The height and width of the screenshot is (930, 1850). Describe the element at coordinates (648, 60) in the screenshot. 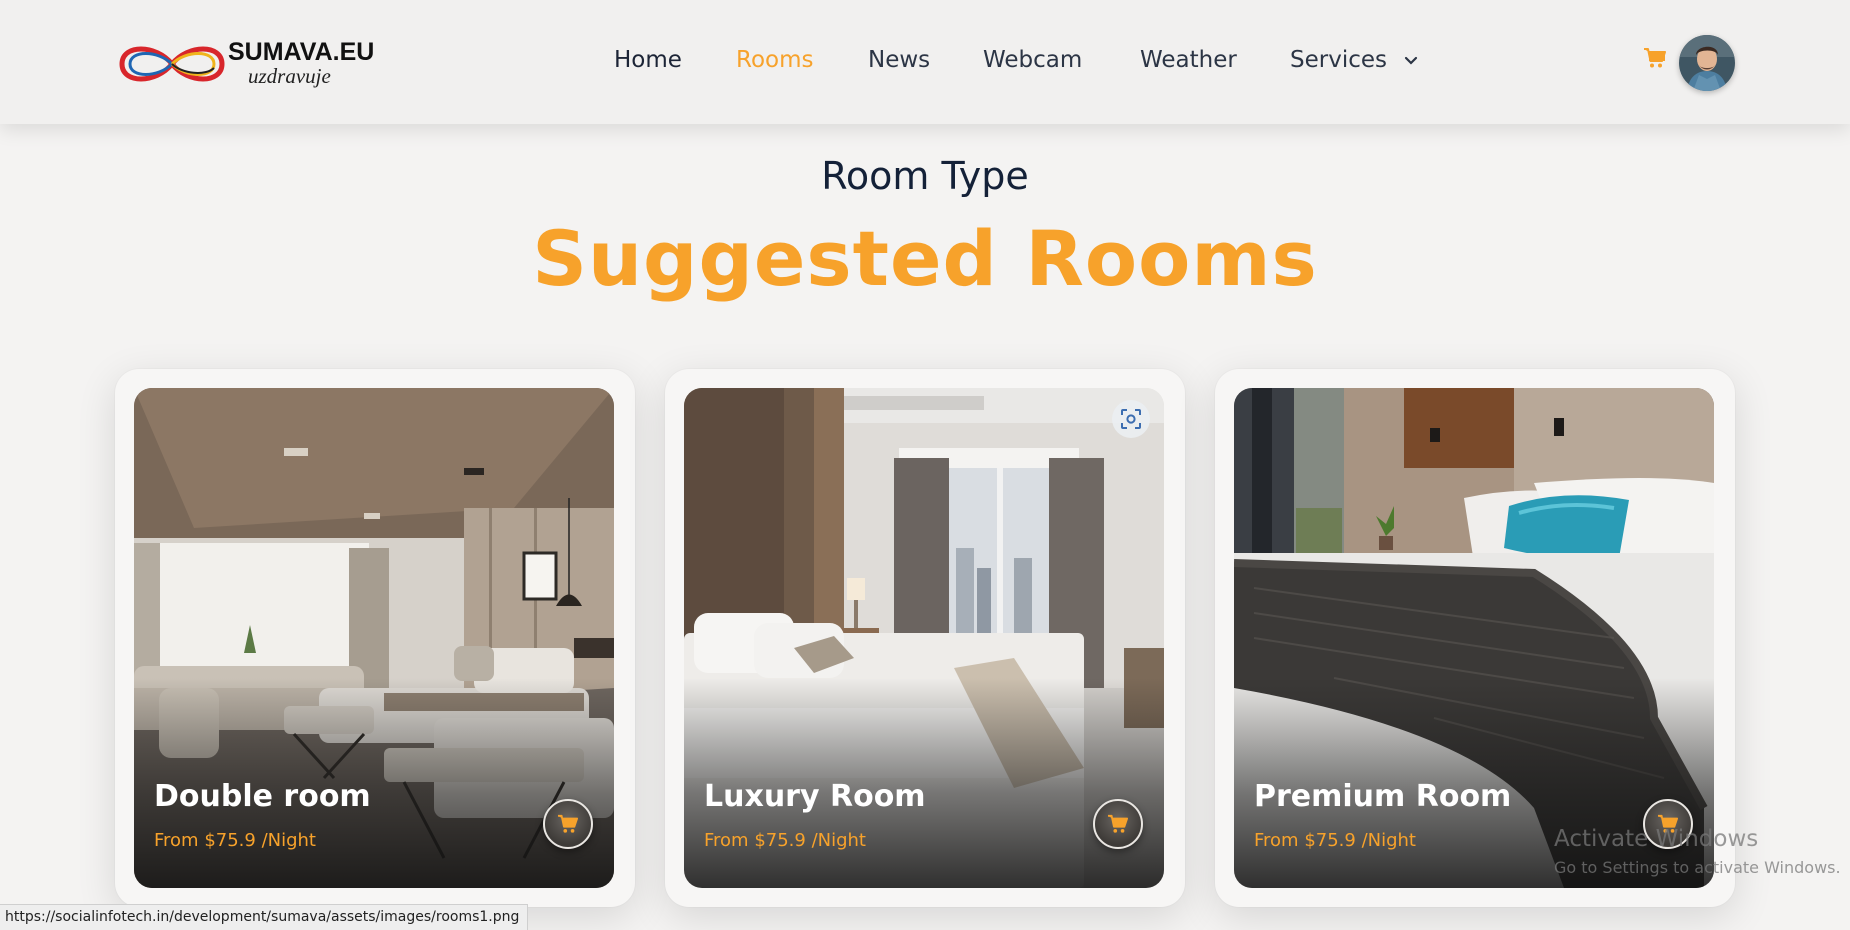

I see `nav-home: Home` at that location.